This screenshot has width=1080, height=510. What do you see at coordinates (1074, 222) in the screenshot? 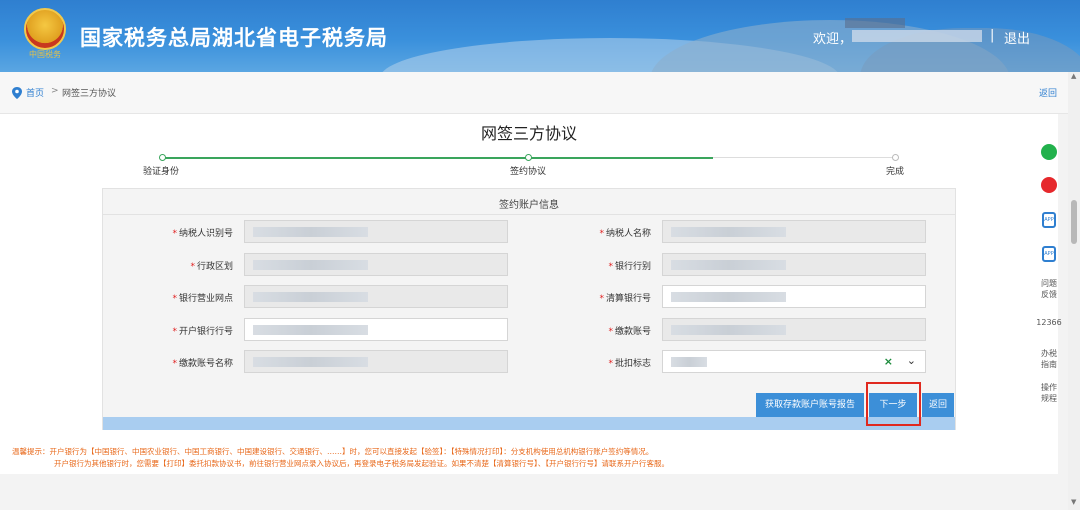
I see `scroll-thumb` at bounding box center [1074, 222].